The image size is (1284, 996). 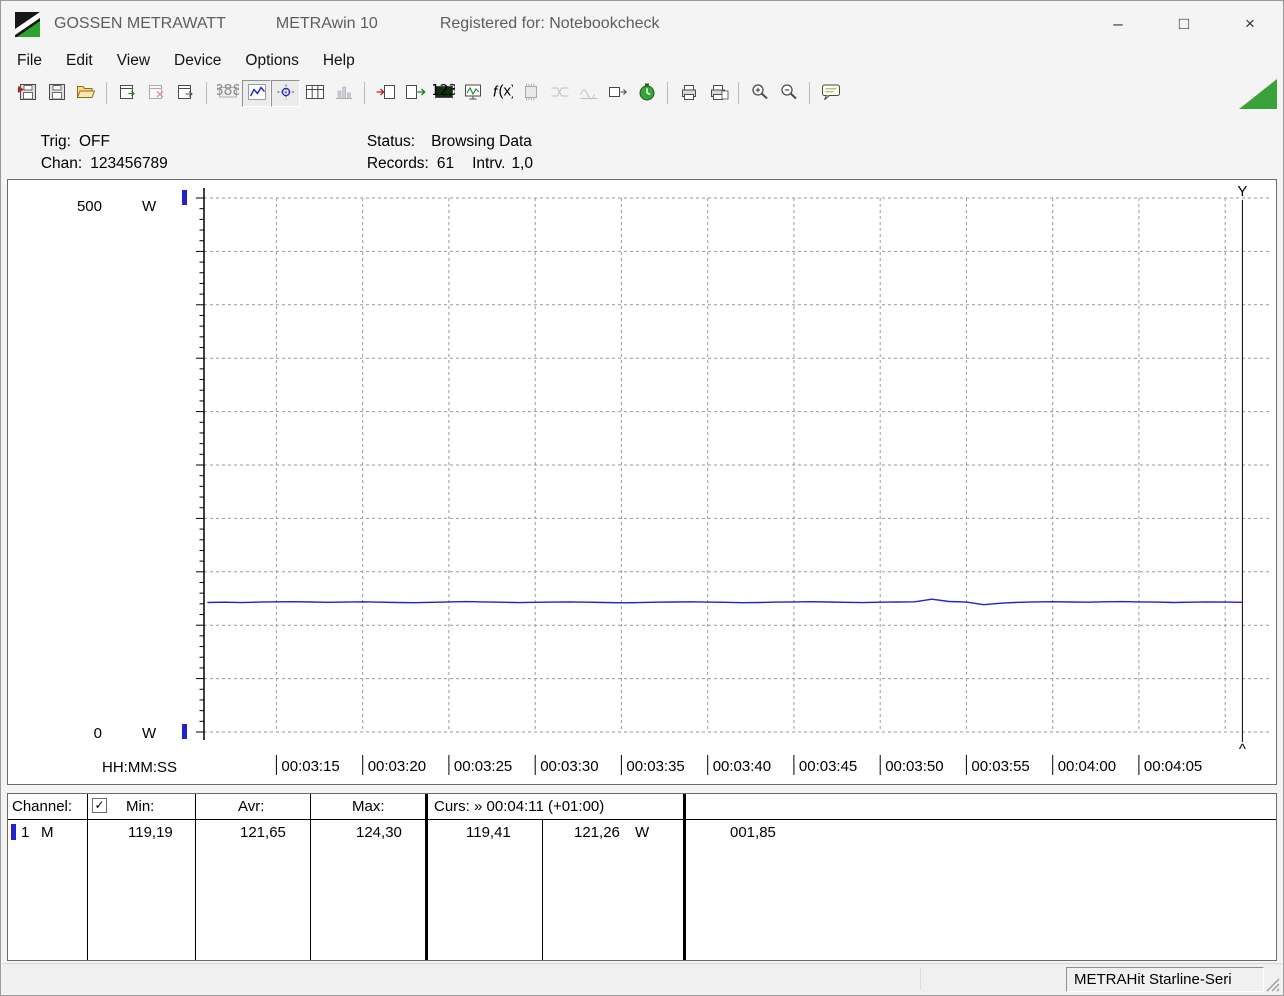 I want to click on zoom-in-button, so click(x=759, y=93).